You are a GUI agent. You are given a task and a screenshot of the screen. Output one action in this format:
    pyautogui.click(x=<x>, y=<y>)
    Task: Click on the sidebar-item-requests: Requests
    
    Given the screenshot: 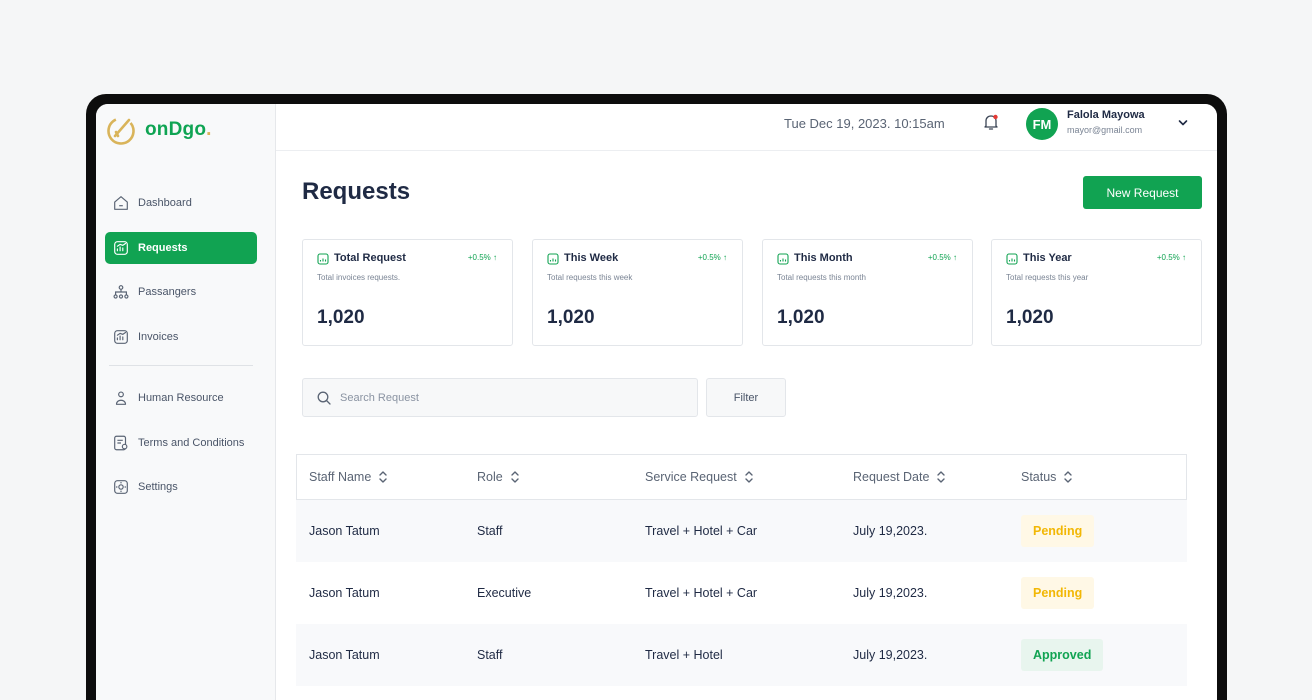 What is the action you would take?
    pyautogui.click(x=181, y=247)
    